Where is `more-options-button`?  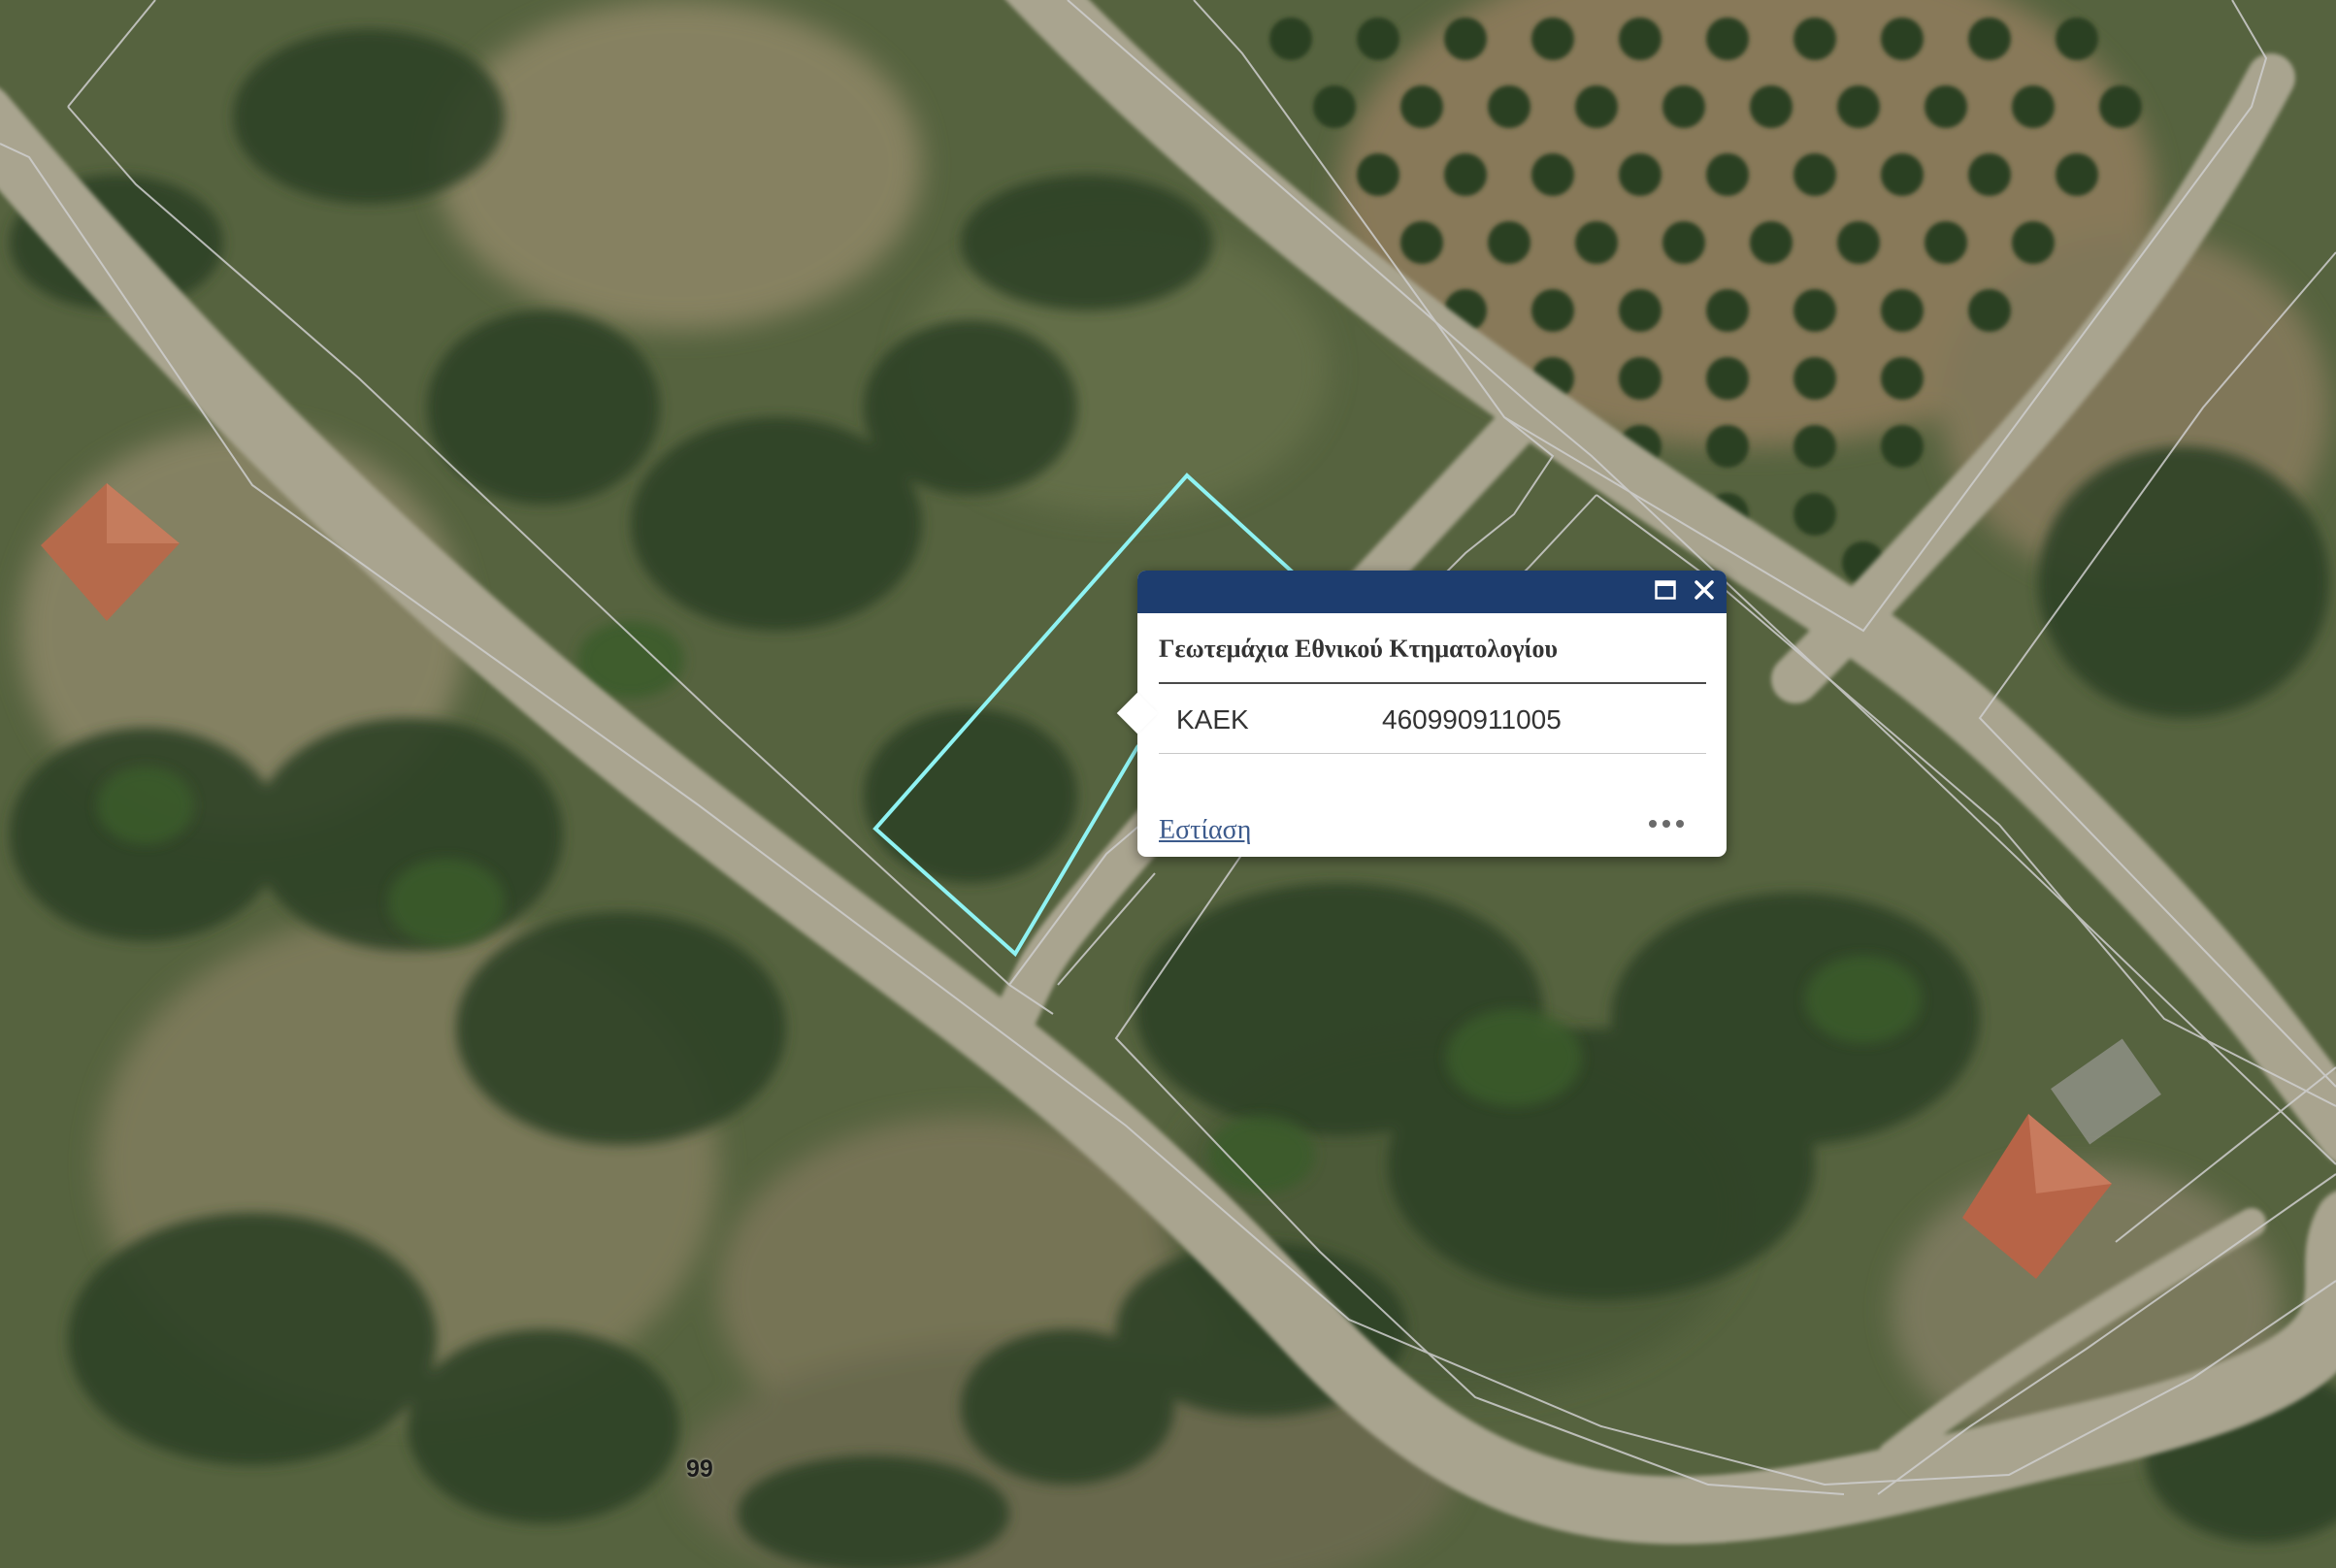
more-options-button is located at coordinates (1666, 824).